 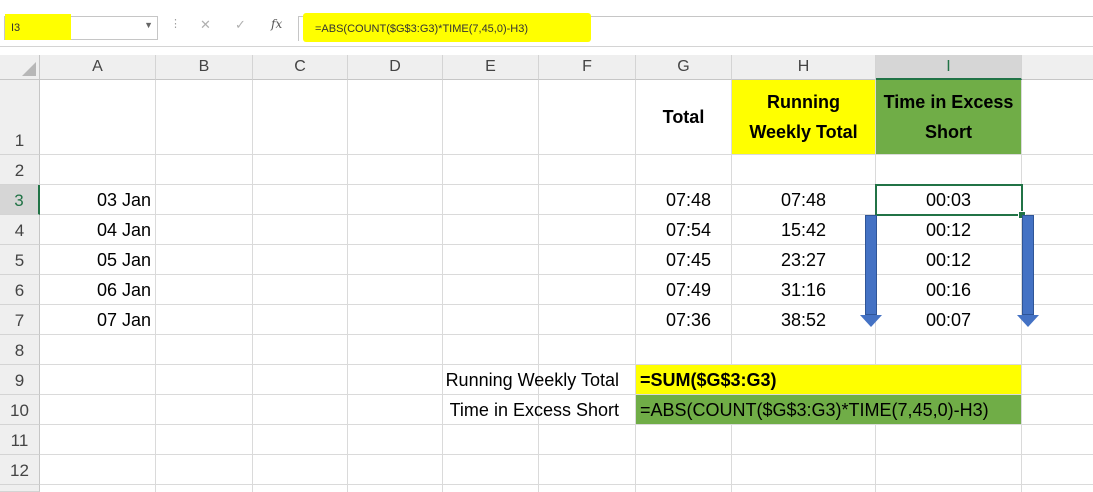 What do you see at coordinates (491, 67) in the screenshot?
I see `column-header-e: E` at bounding box center [491, 67].